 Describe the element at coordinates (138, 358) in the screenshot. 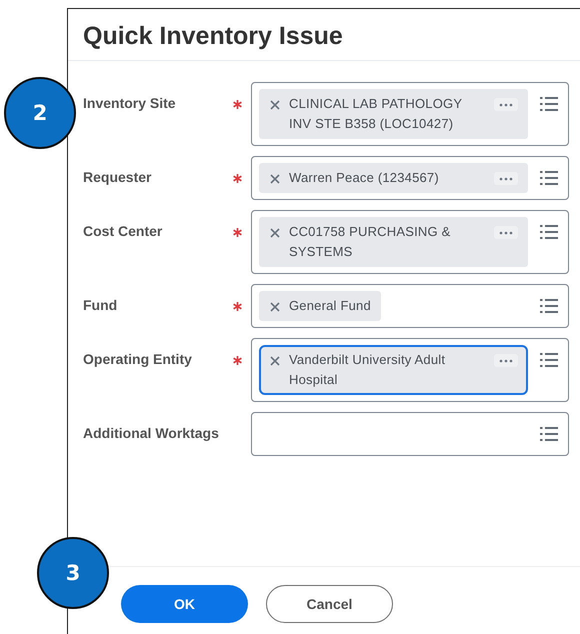

I see `field-label: Operating Entity` at that location.